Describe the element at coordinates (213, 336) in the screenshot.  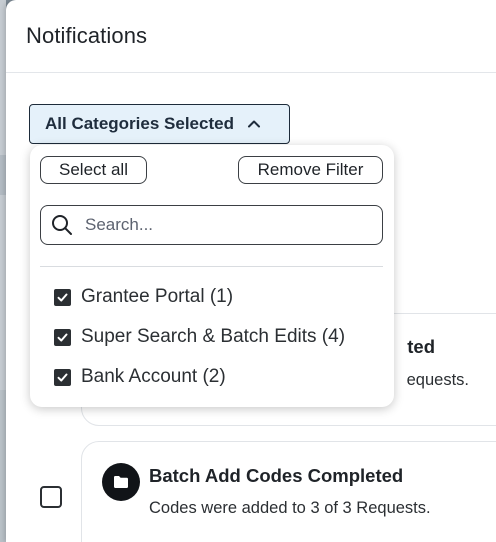
I see `category-option-label: Super Search & Batch Edits (4)` at that location.